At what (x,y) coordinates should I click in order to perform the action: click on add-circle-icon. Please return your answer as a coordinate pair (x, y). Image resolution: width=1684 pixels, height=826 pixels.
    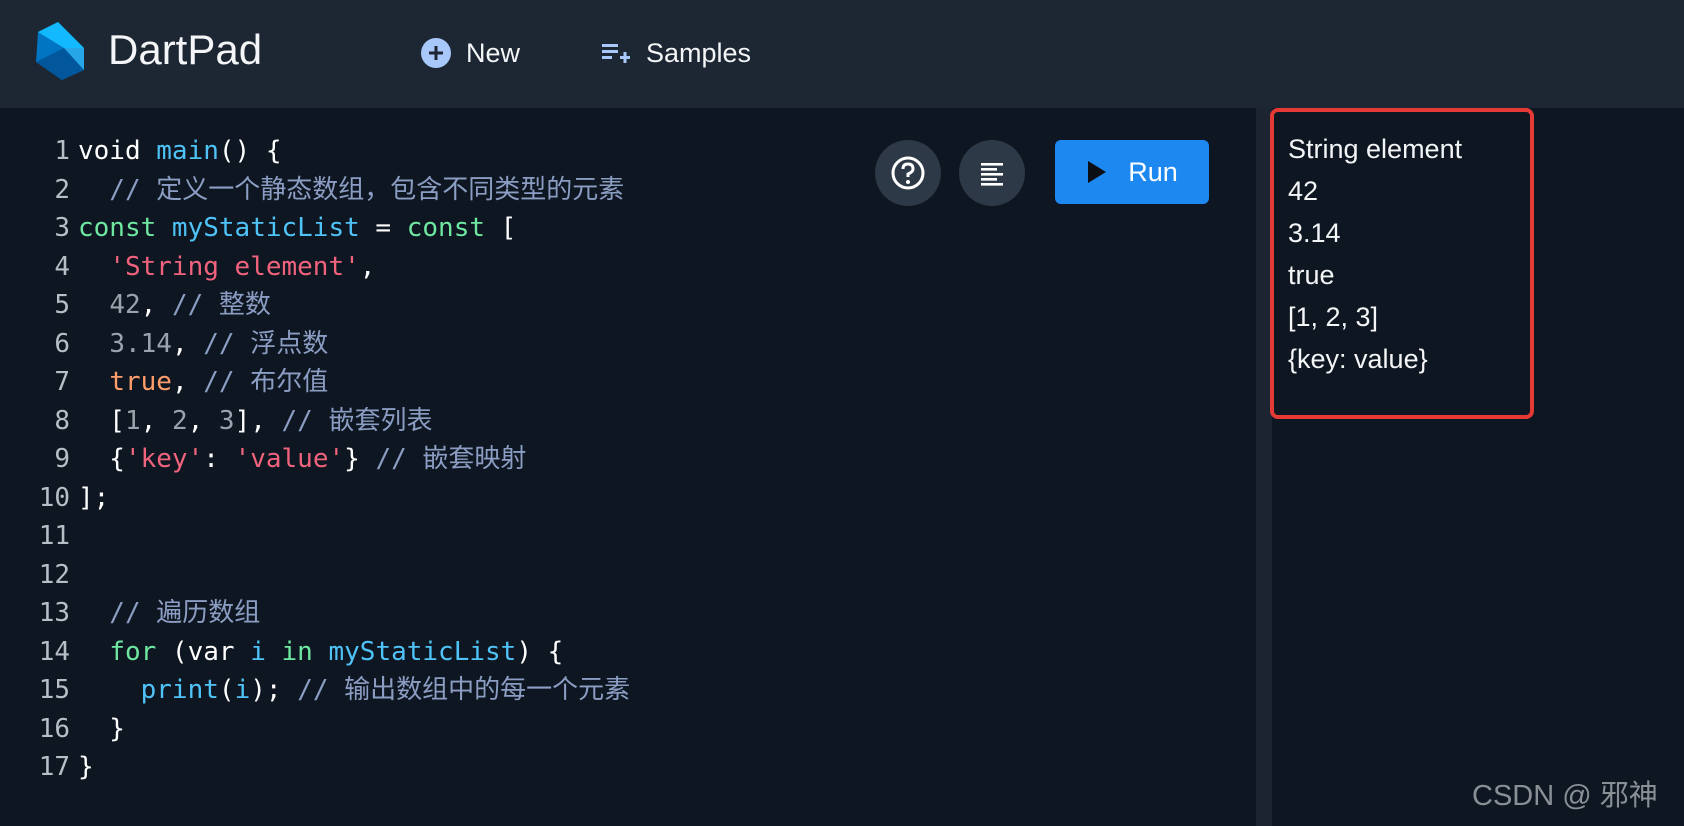
    Looking at the image, I should click on (436, 53).